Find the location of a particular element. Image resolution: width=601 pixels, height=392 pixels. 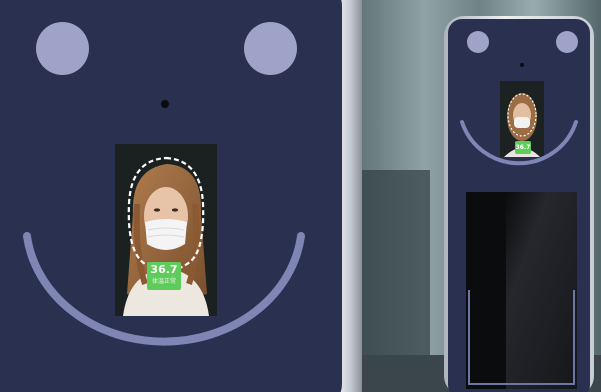

large-face-display: 36.7 体温正常 is located at coordinates (166, 230).